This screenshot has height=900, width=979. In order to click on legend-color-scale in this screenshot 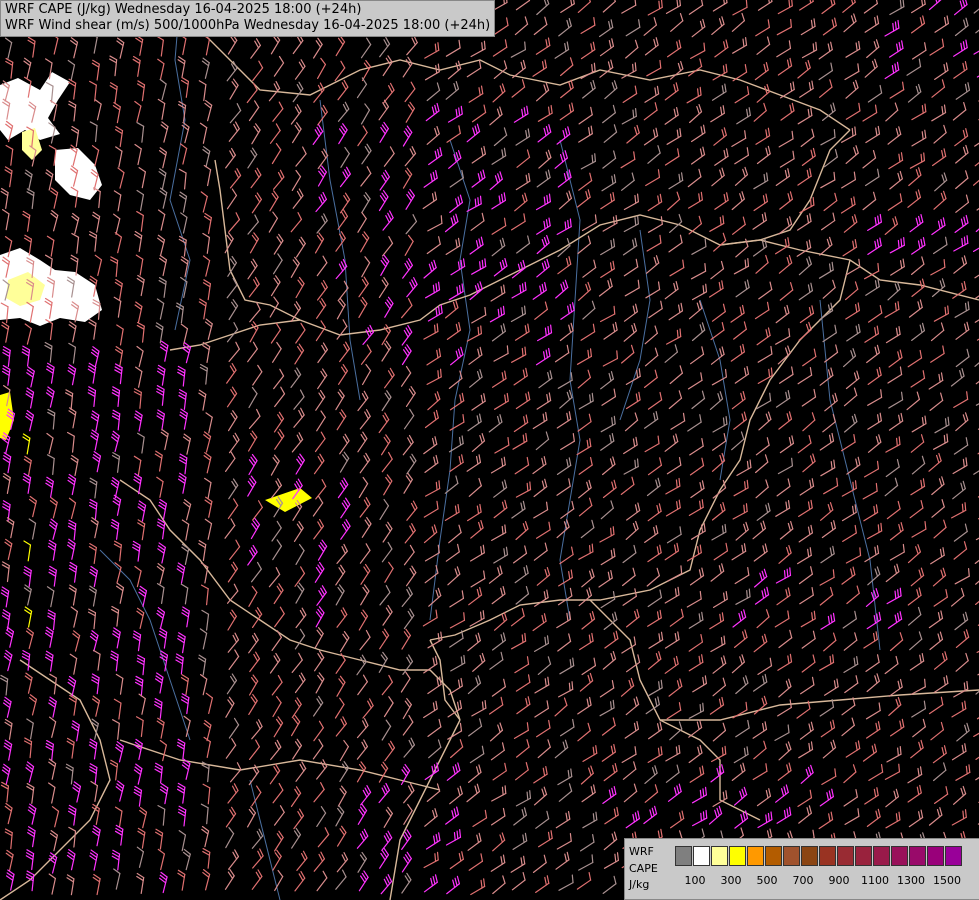, I will do `click(819, 856)`.